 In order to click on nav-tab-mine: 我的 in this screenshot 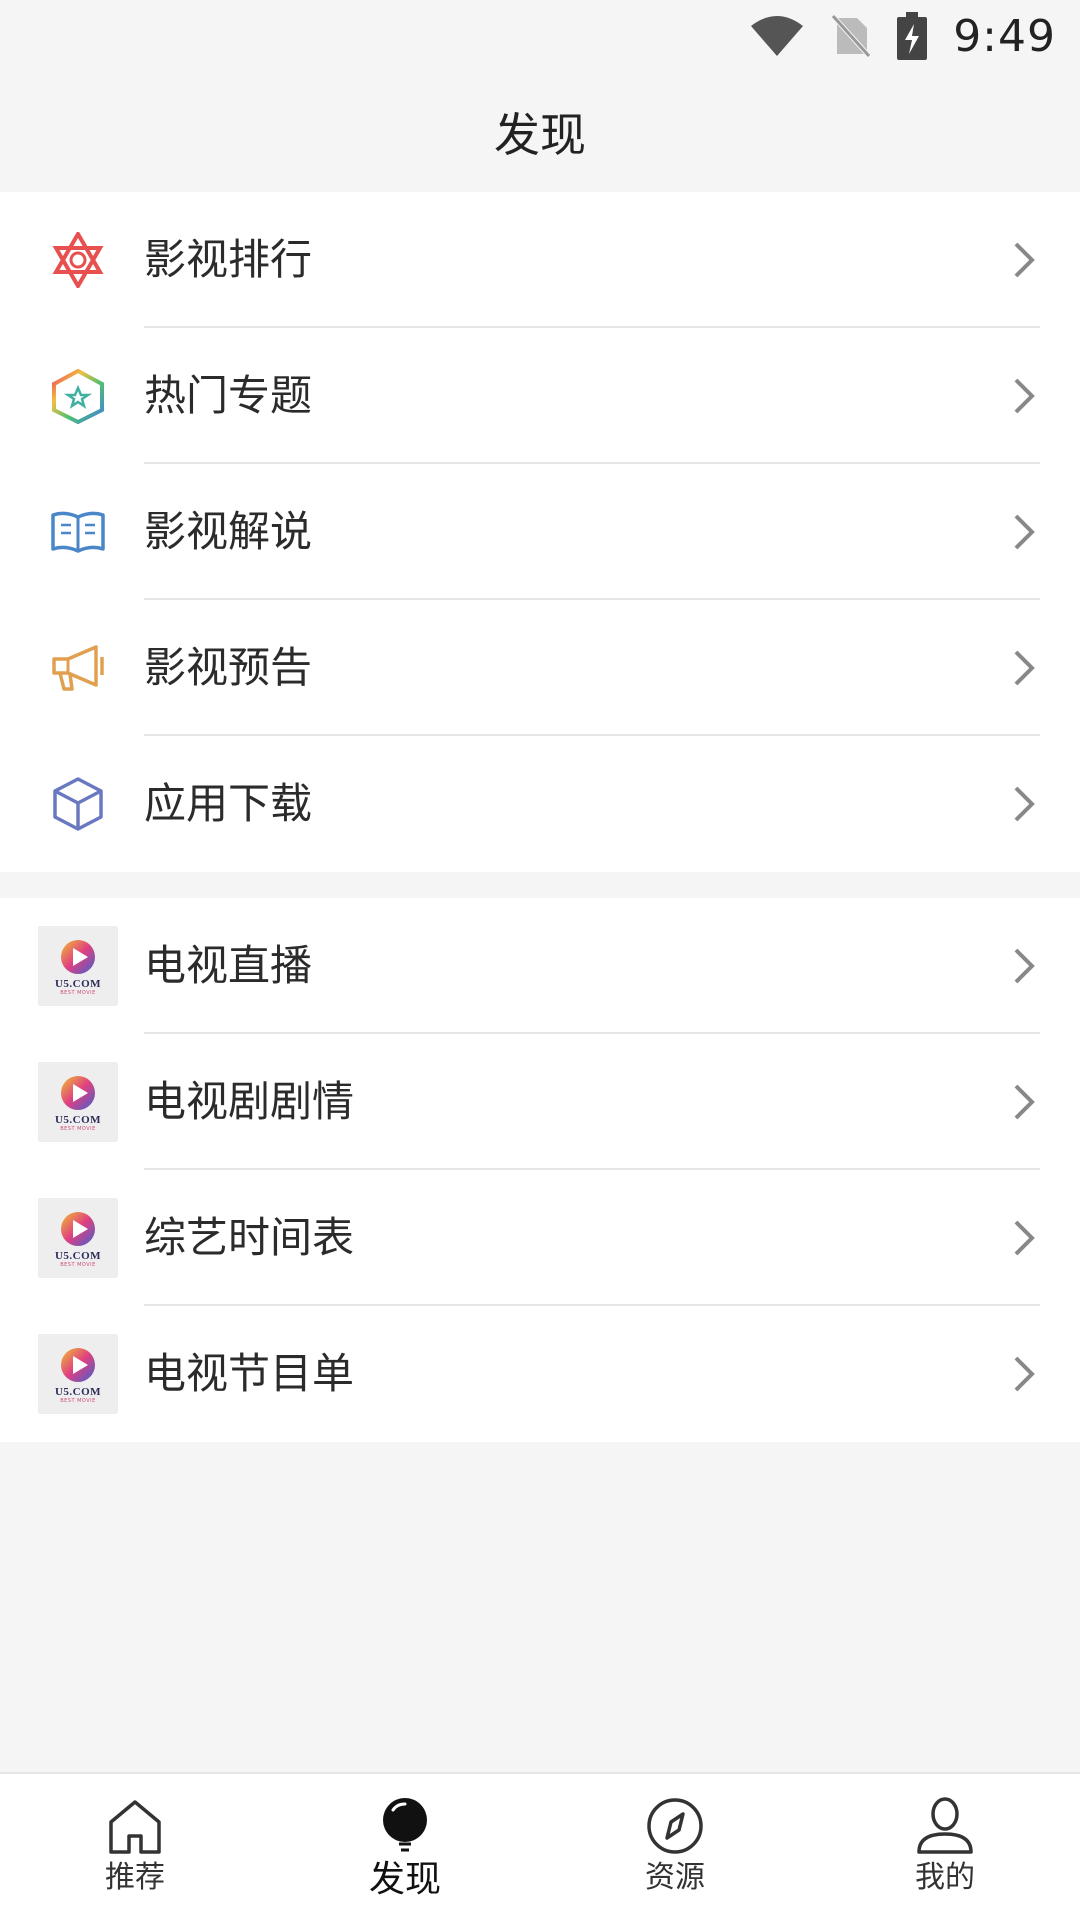, I will do `click(945, 1847)`.